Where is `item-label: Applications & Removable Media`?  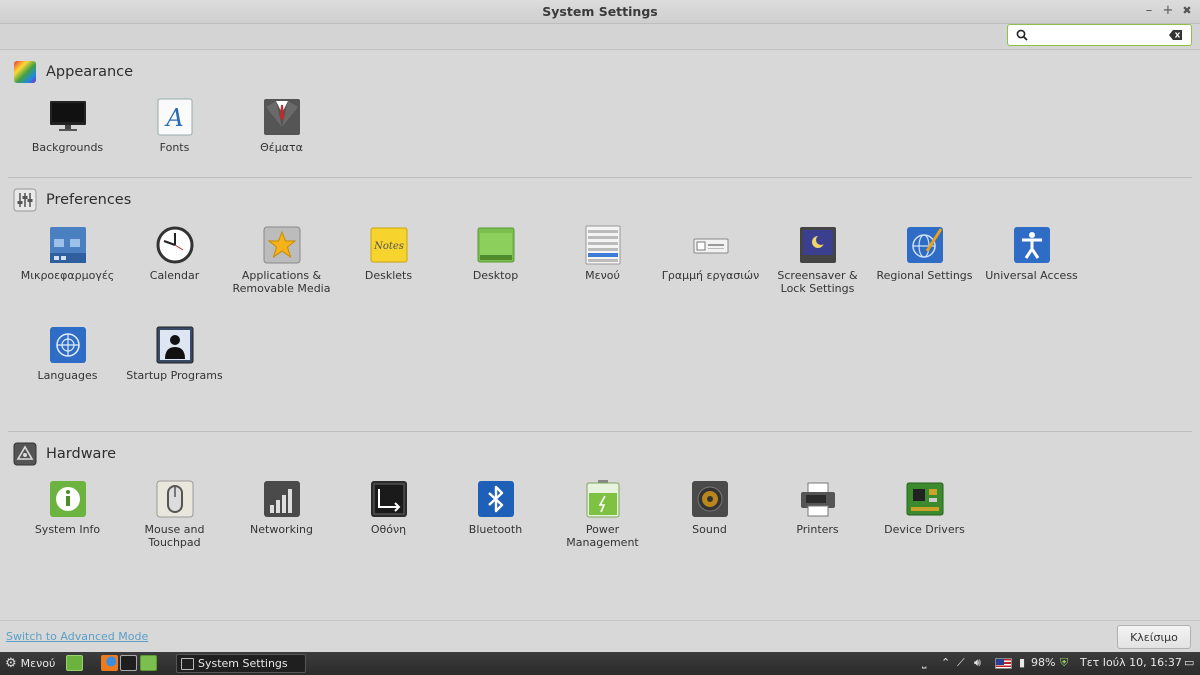 item-label: Applications & Removable Media is located at coordinates (281, 282).